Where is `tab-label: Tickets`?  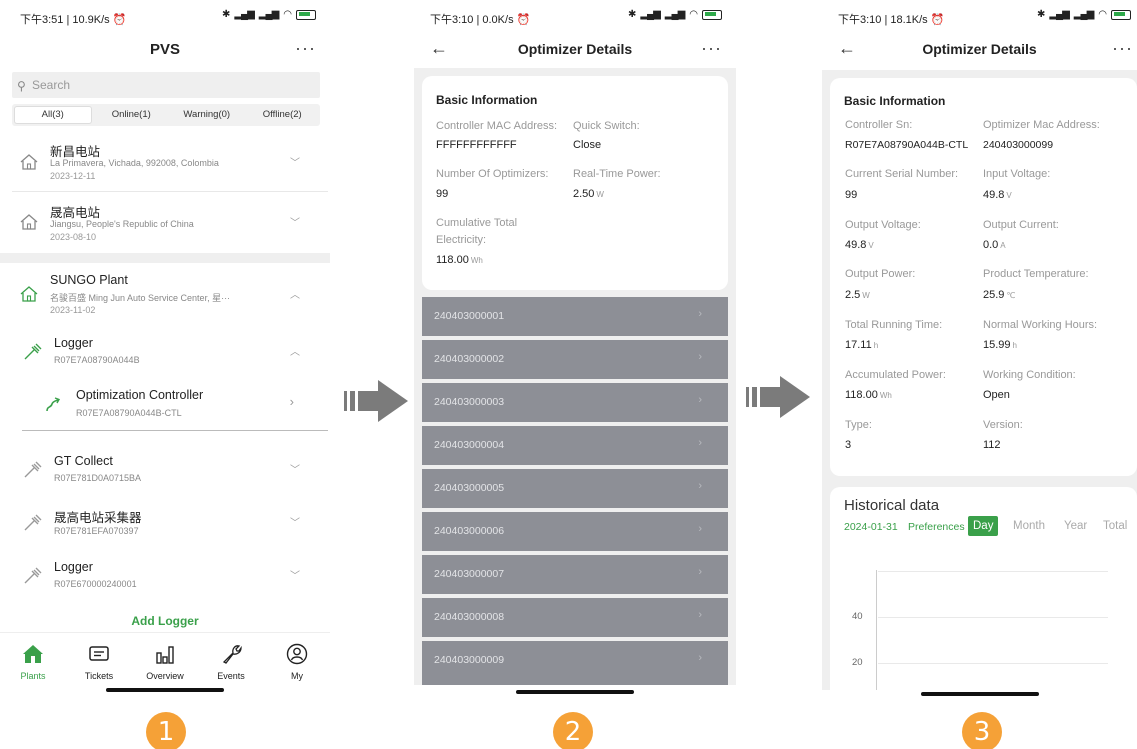 tab-label: Tickets is located at coordinates (99, 676).